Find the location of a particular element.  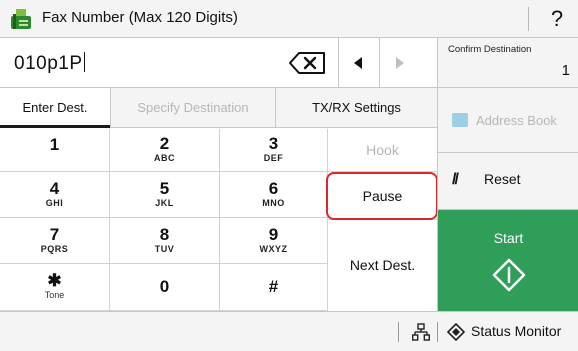

key-digit: # is located at coordinates (273, 286).